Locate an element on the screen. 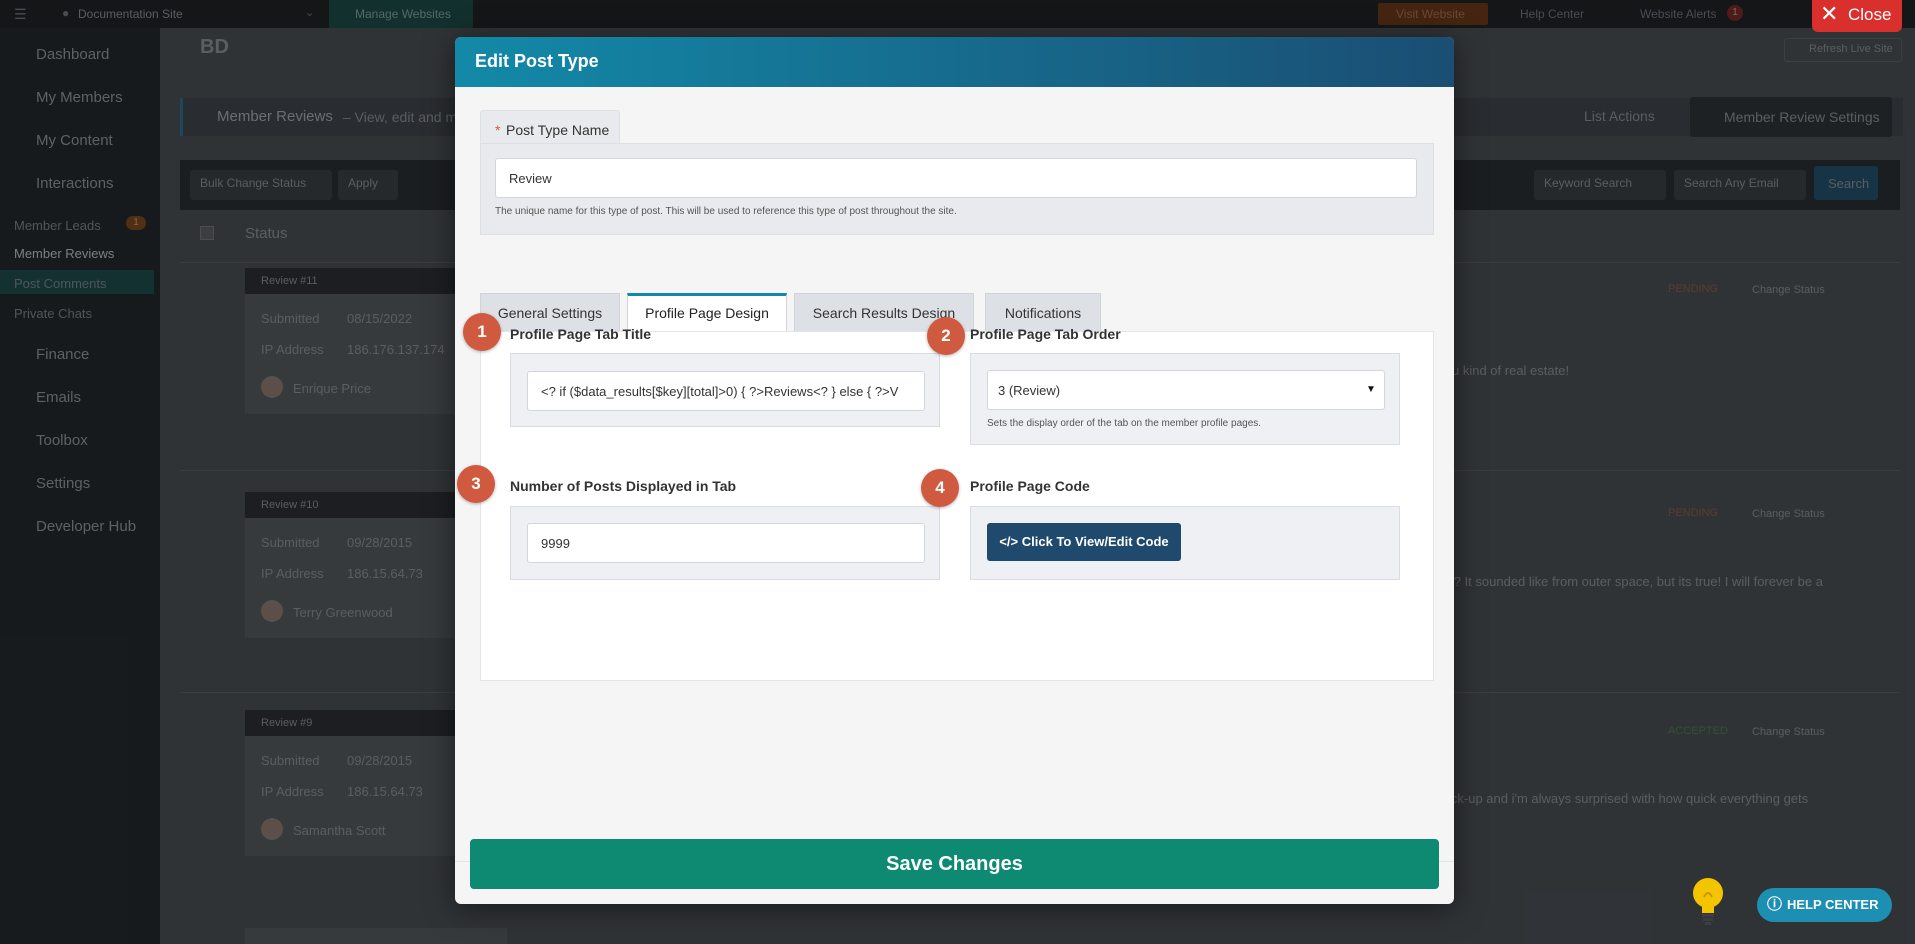 This screenshot has height=944, width=1915. view-edit-code-button: </> Click To View/Edit Code is located at coordinates (1084, 542).